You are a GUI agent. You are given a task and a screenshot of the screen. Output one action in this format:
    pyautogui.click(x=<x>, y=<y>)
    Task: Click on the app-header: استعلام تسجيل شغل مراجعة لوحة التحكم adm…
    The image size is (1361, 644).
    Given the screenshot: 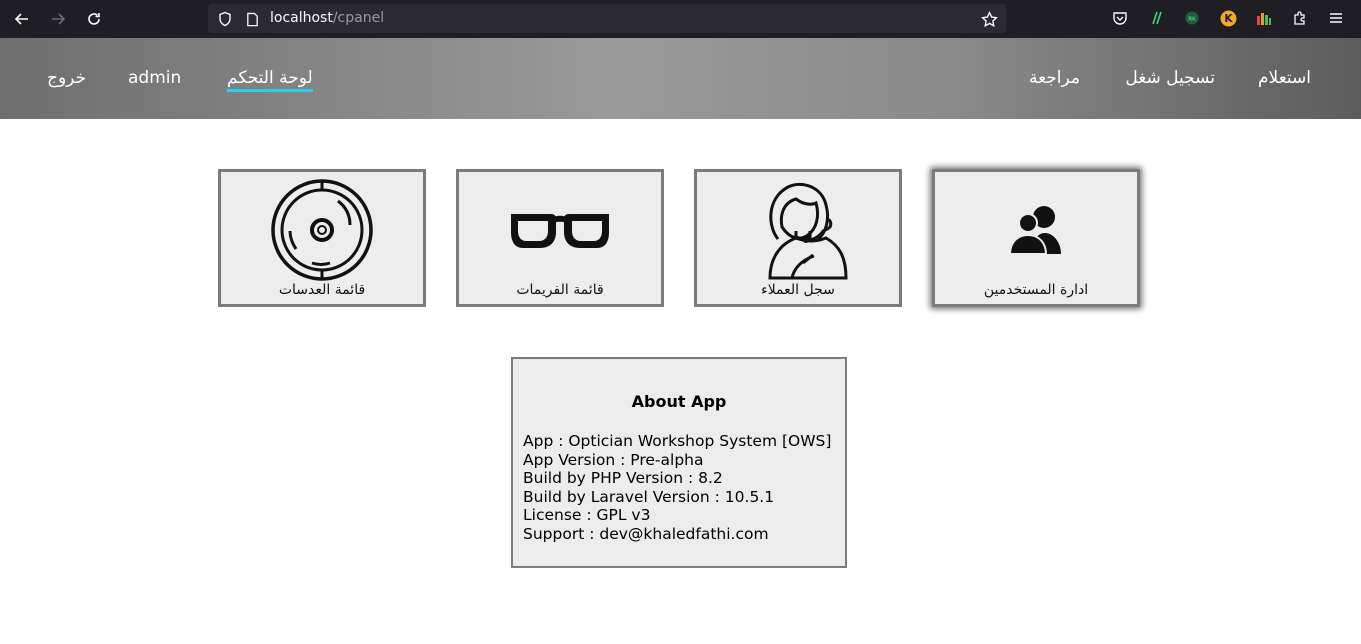 What is the action you would take?
    pyautogui.click(x=680, y=78)
    